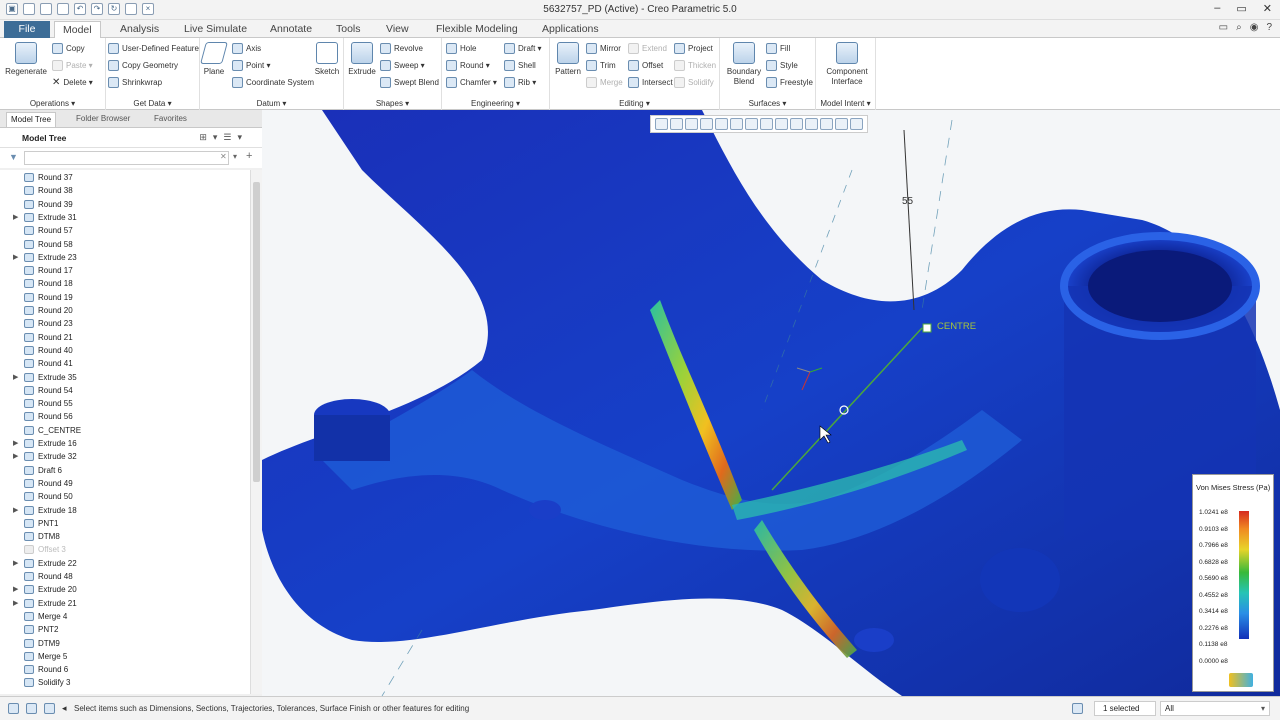 This screenshot has width=1280, height=720. Describe the element at coordinates (123, 443) in the screenshot. I see `tree-item: ▶ Extrude 16` at that location.